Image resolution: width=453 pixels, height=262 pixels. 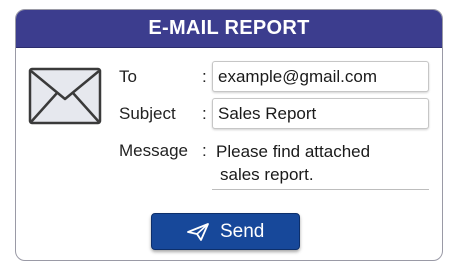 What do you see at coordinates (204, 76) in the screenshot?
I see `to-colon: :` at bounding box center [204, 76].